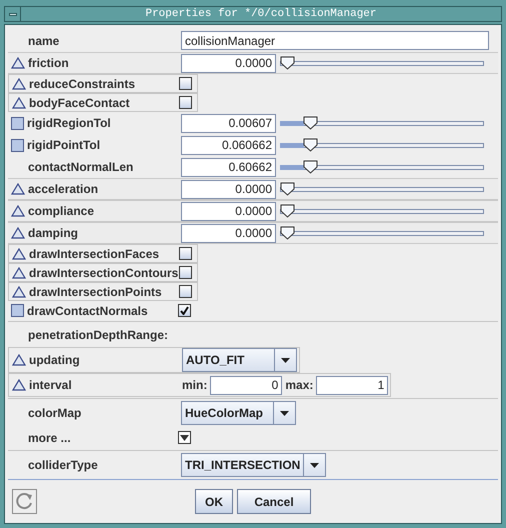 The width and height of the screenshot is (506, 528). I want to click on property-label: colorMap, so click(55, 413).